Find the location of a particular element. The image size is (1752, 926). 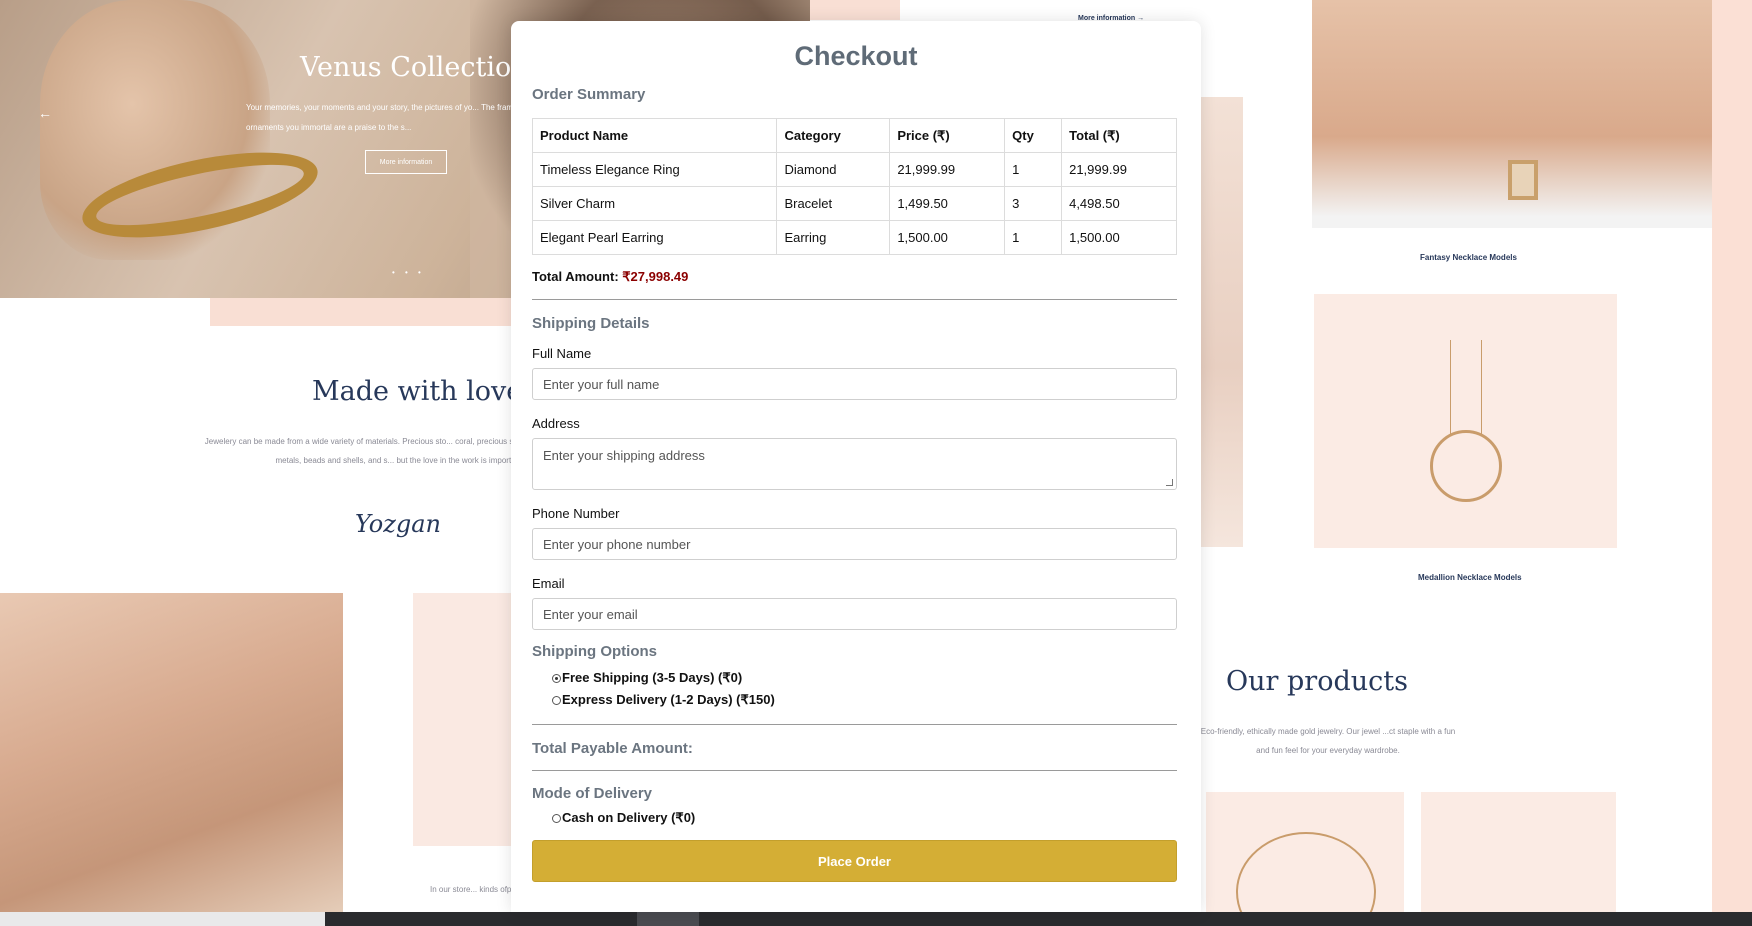

email-input: Enter your email is located at coordinates (854, 614).